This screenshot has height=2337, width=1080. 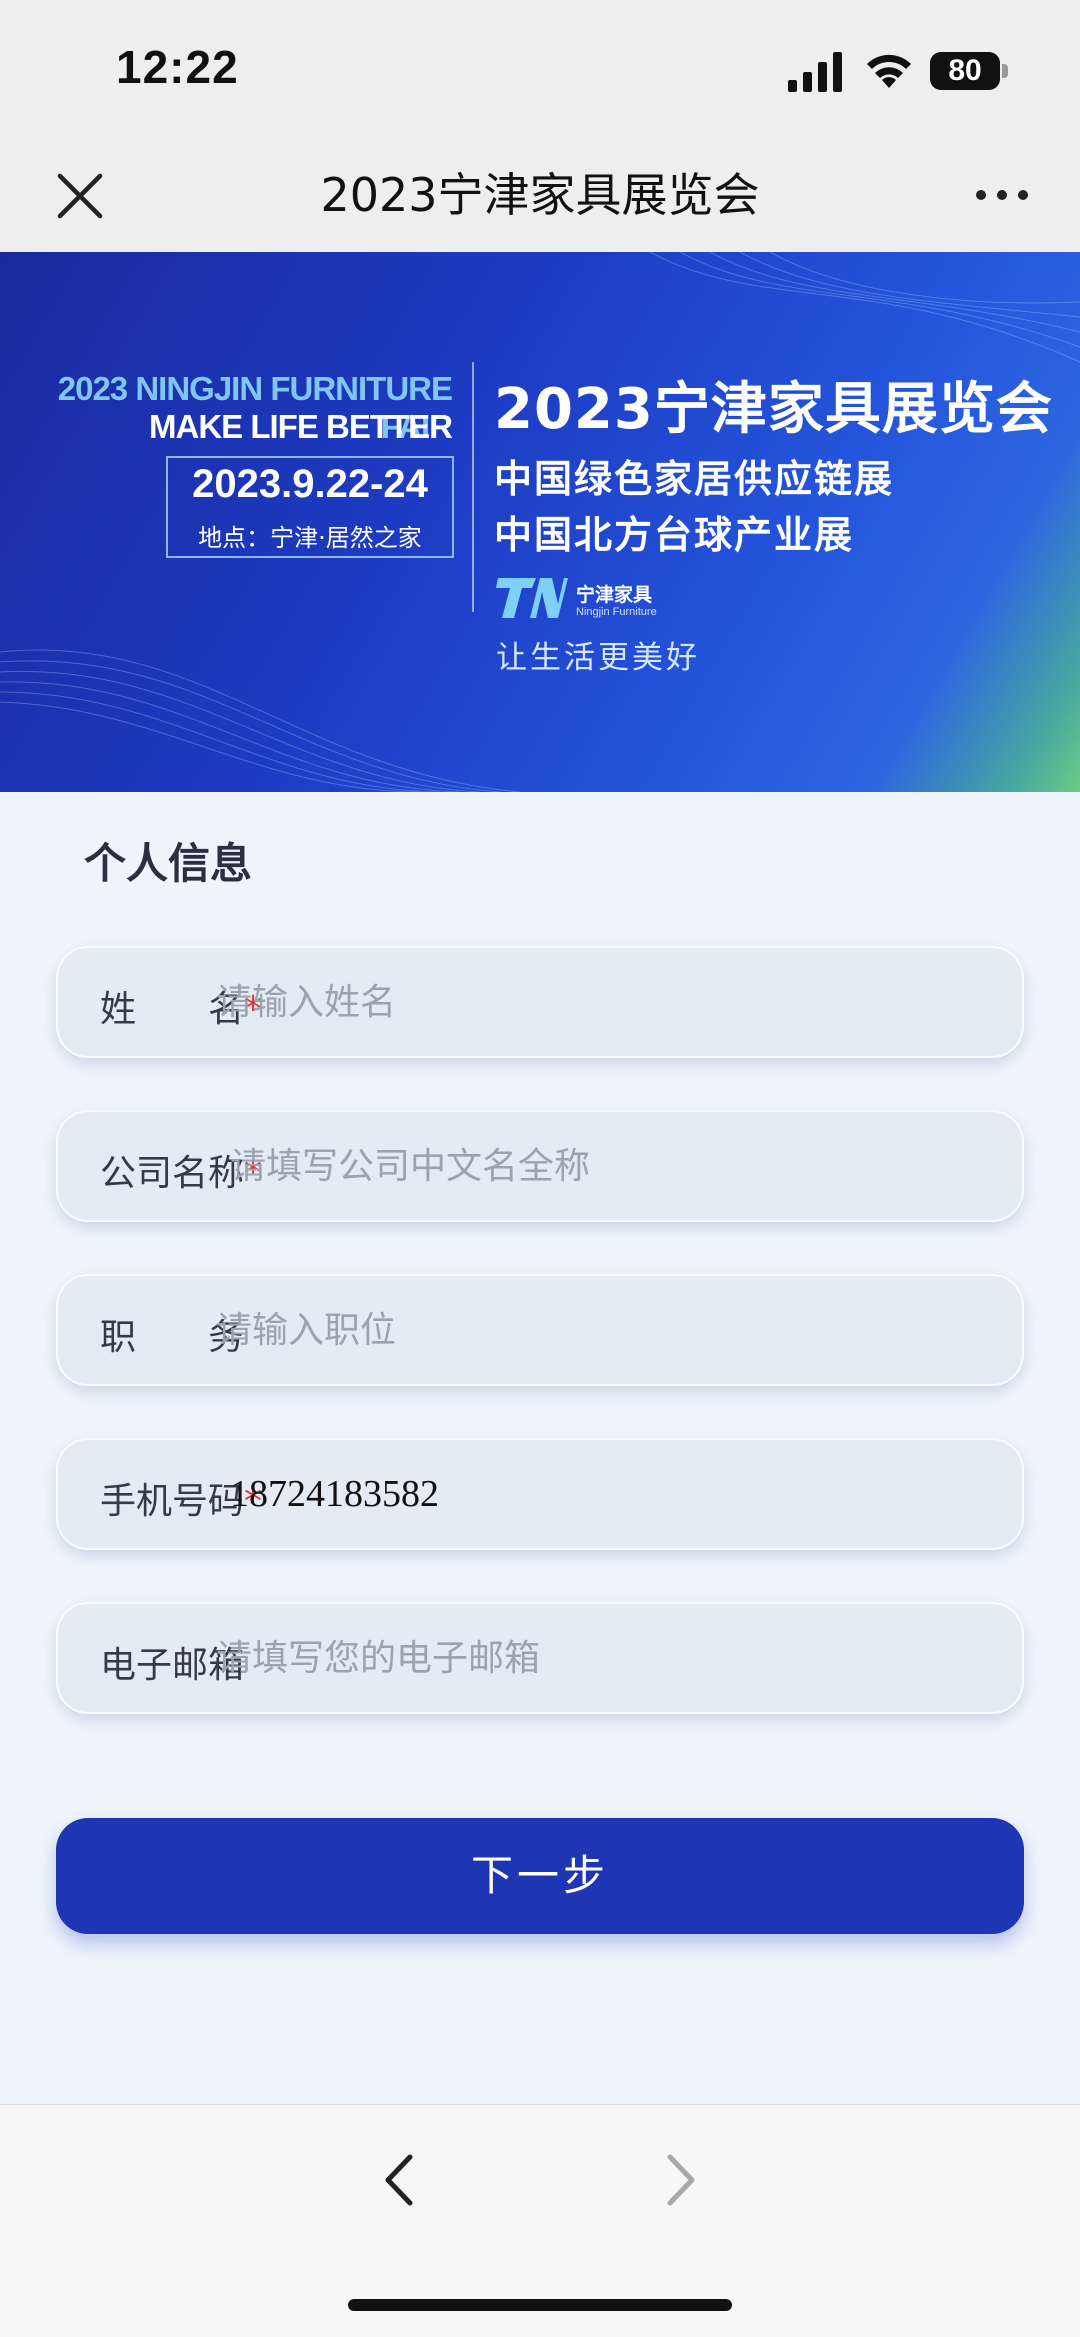 What do you see at coordinates (172, 1173) in the screenshot?
I see `company-label-text: 公司名称` at bounding box center [172, 1173].